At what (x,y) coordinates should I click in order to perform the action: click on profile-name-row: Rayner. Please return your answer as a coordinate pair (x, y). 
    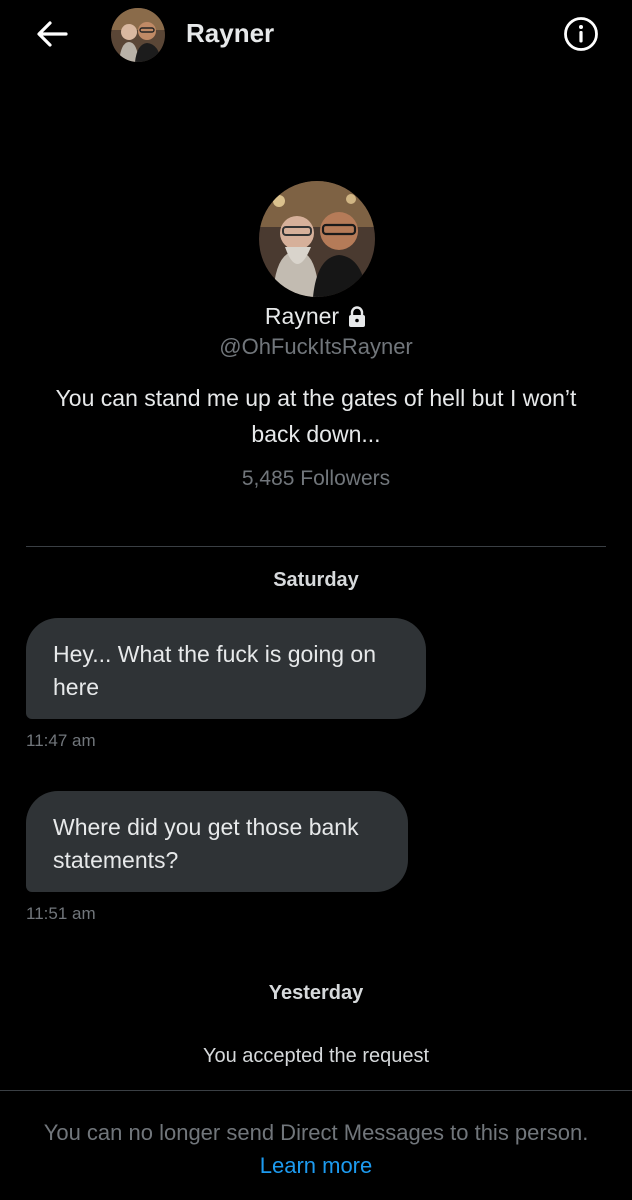
    Looking at the image, I should click on (316, 316).